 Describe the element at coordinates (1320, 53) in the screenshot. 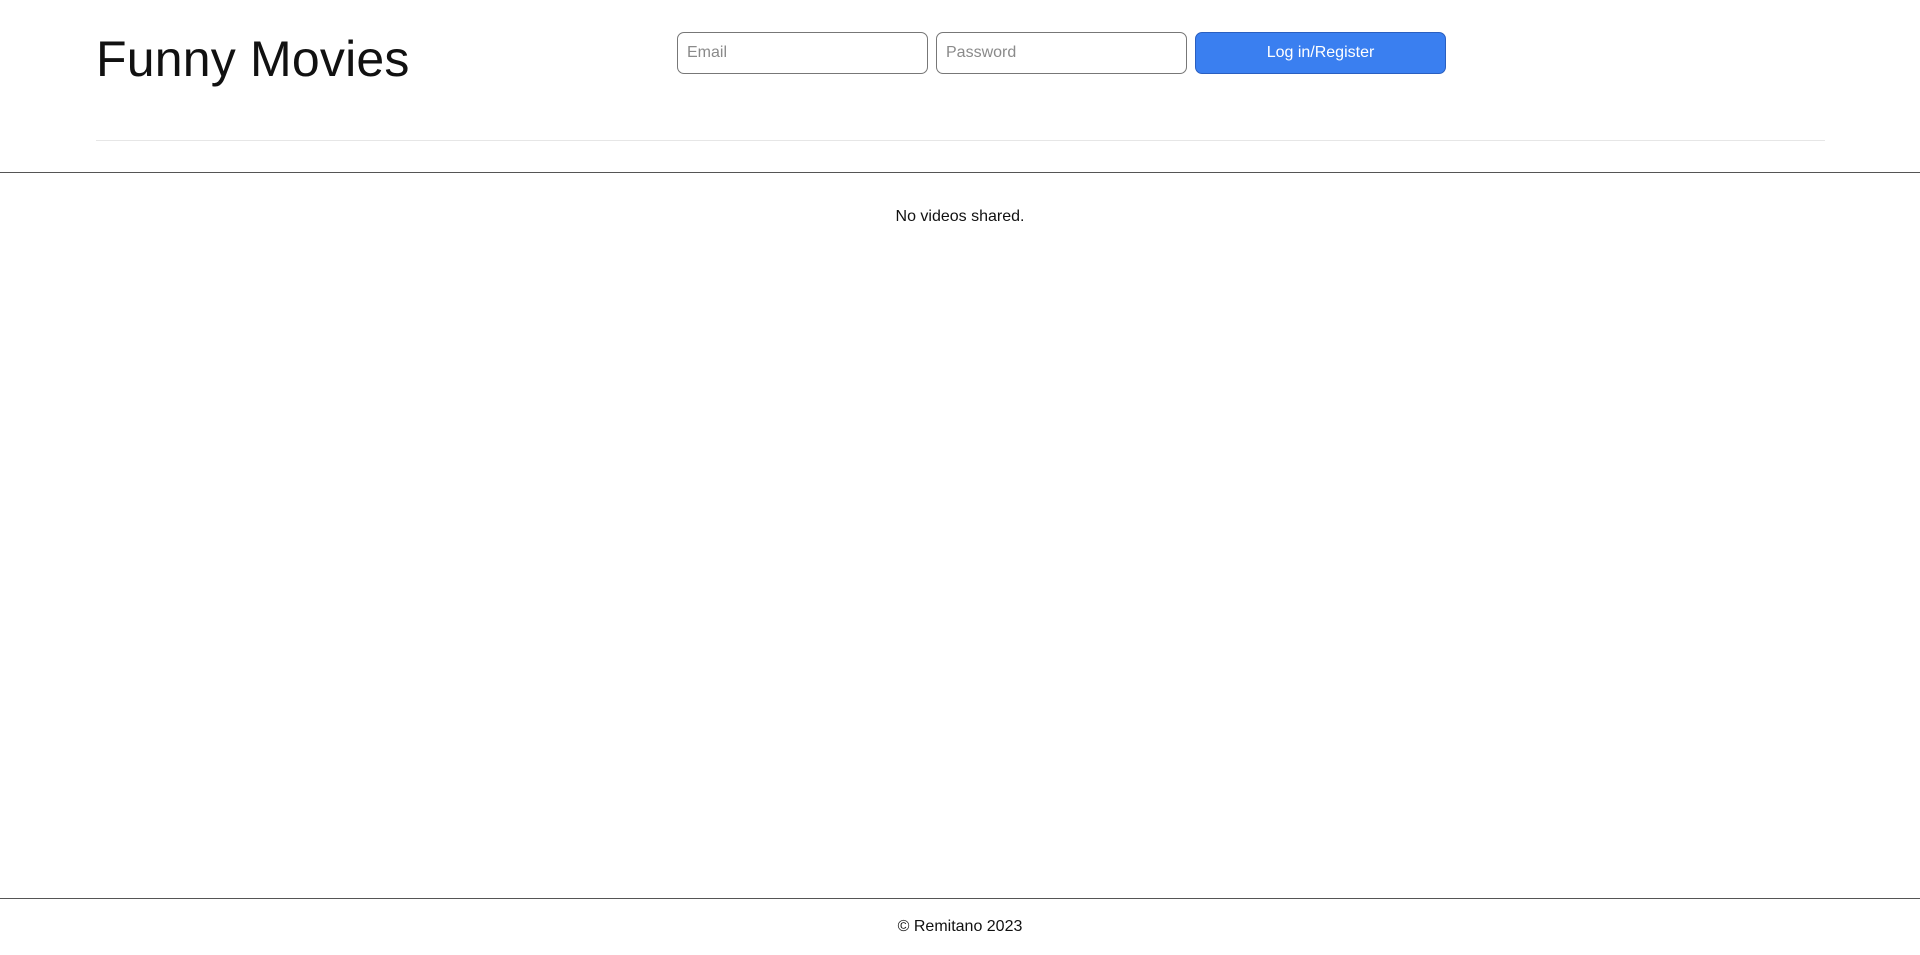

I see `login-register-button: Log in/Register` at that location.